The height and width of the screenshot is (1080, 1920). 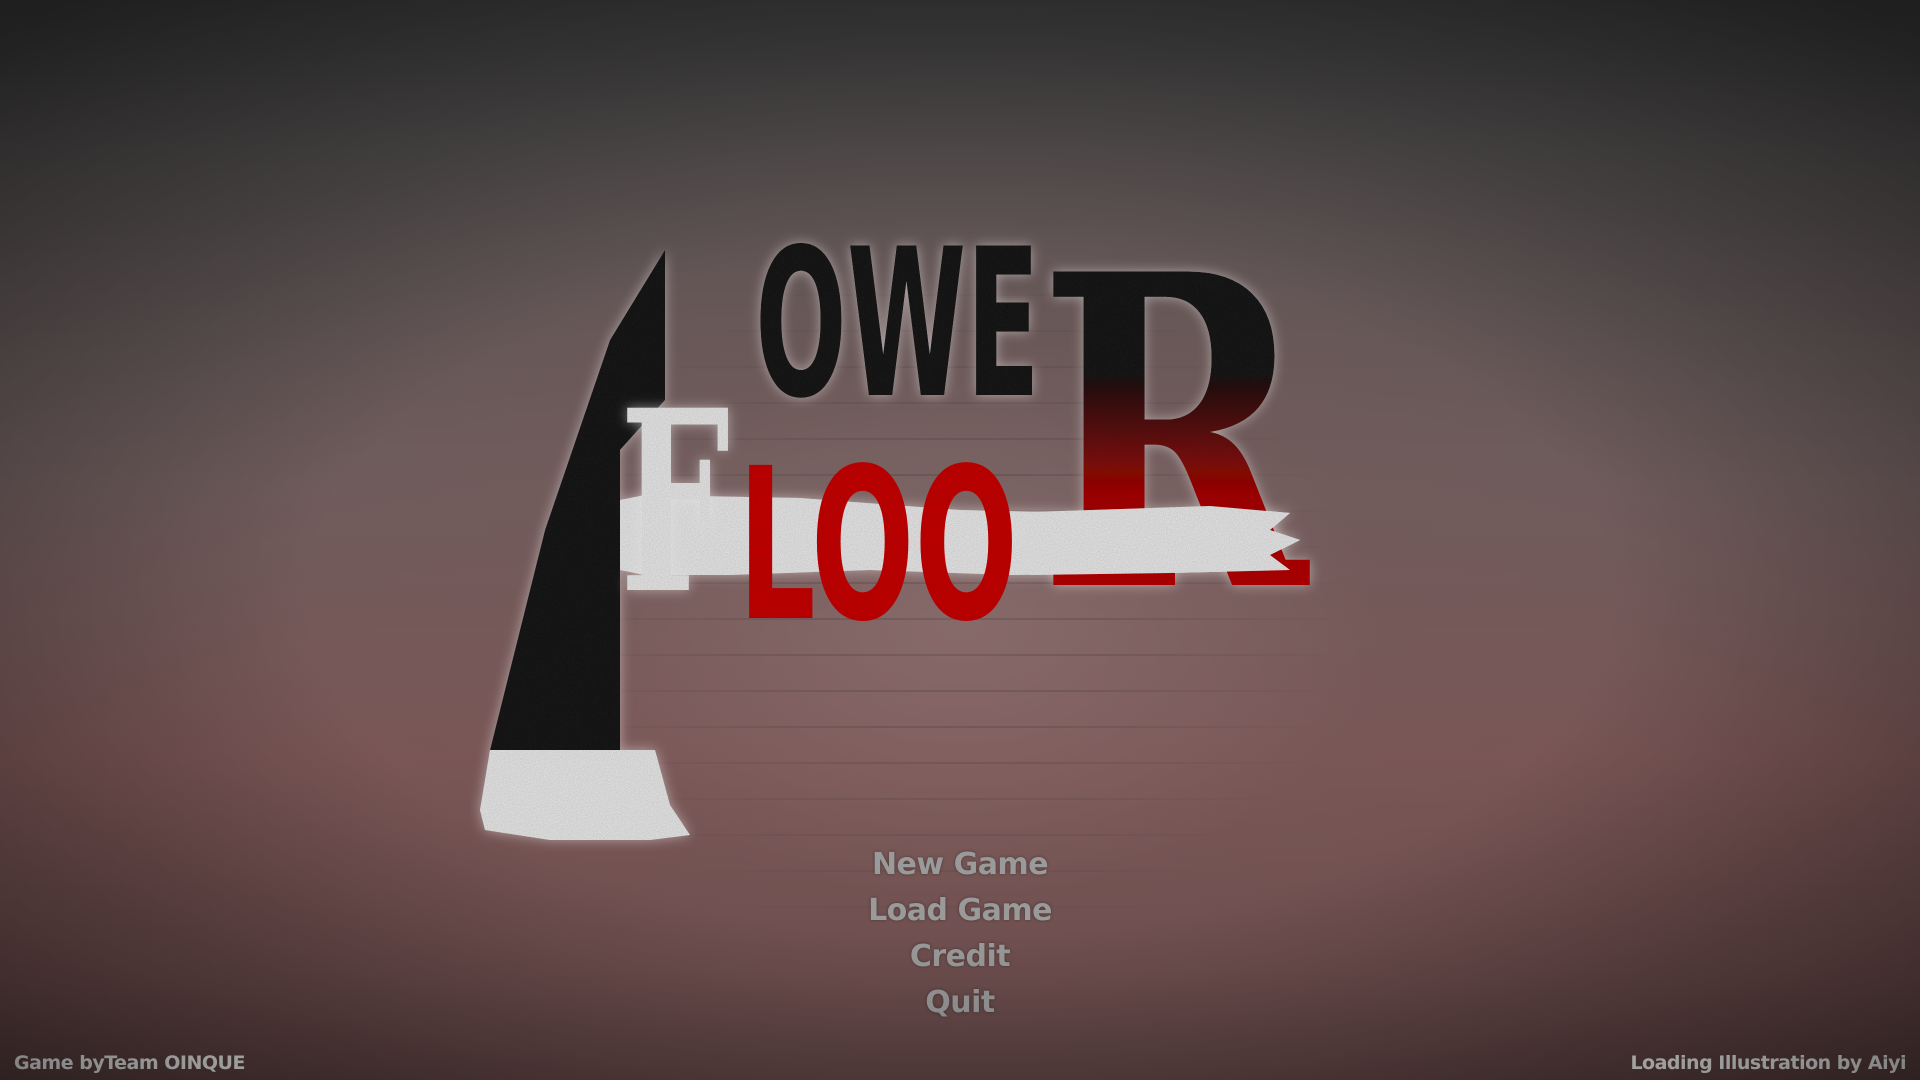 What do you see at coordinates (960, 865) in the screenshot?
I see `menu-new-game: New Game` at bounding box center [960, 865].